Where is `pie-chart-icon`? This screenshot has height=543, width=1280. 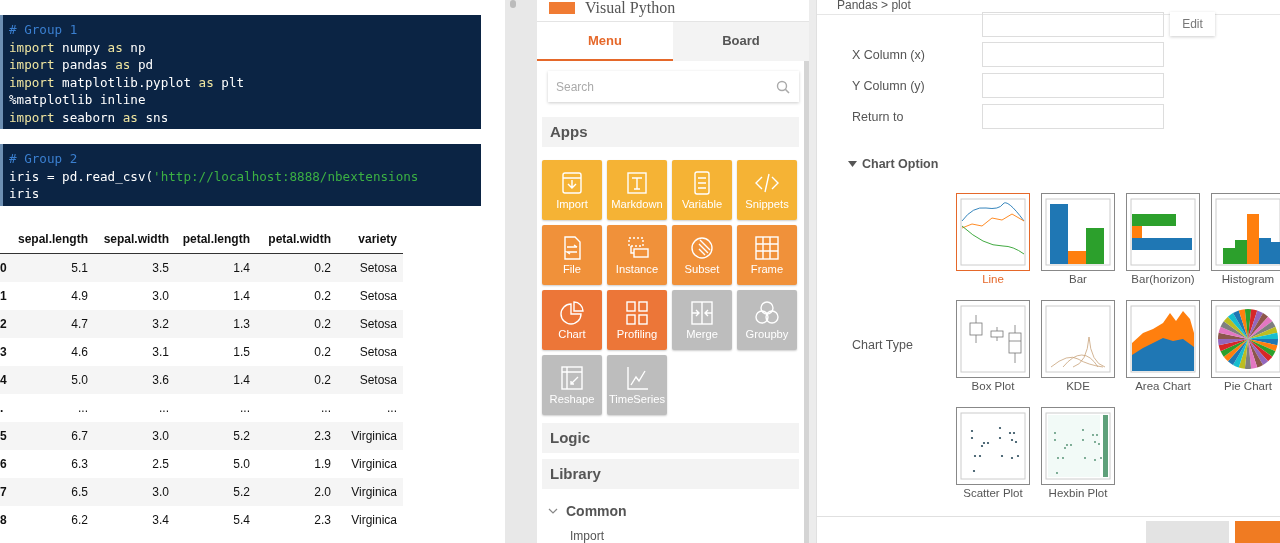 pie-chart-icon is located at coordinates (572, 313).